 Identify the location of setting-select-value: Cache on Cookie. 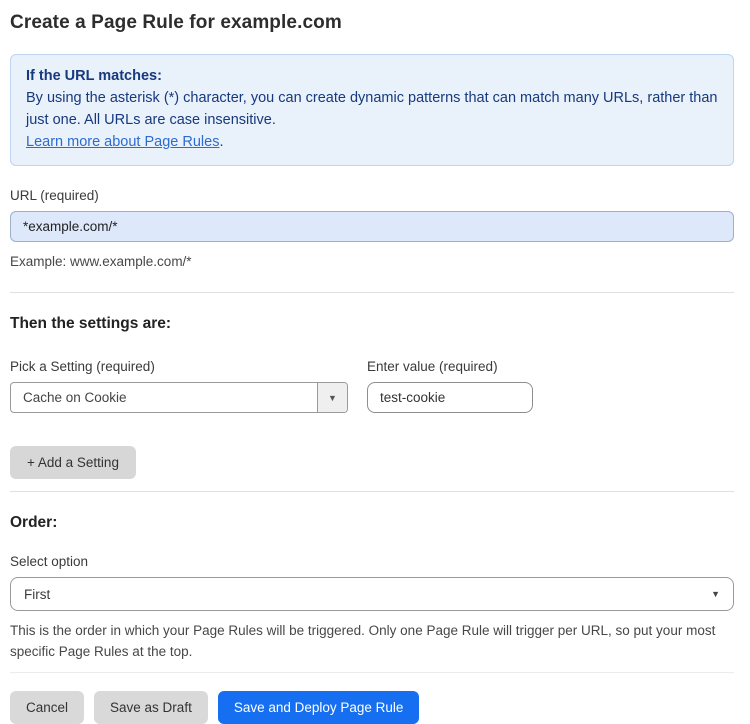
(75, 397).